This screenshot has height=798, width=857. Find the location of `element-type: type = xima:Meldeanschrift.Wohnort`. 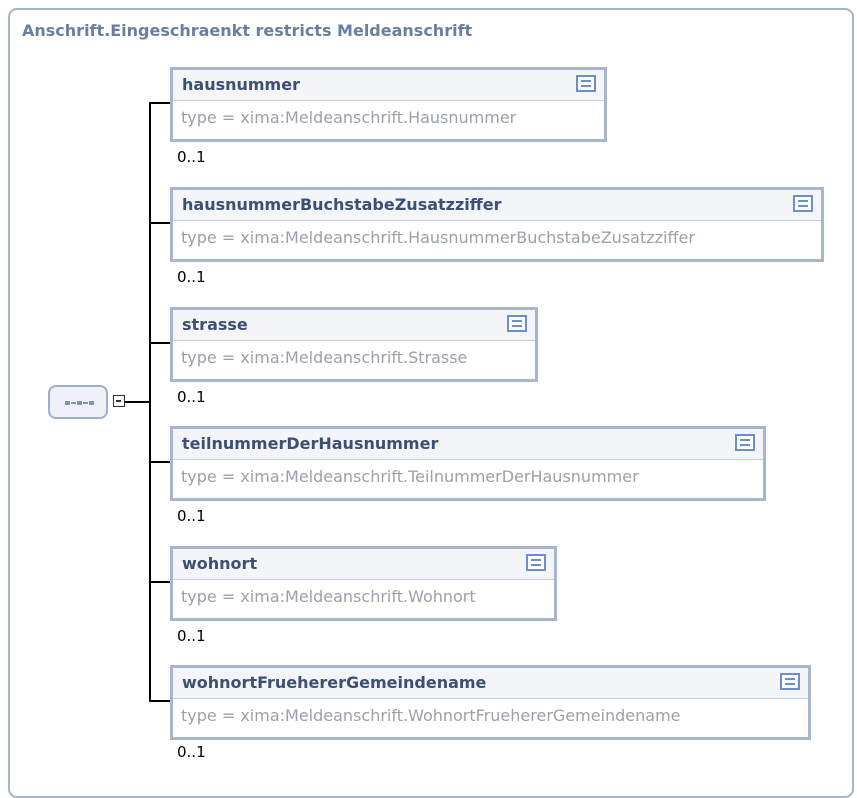

element-type: type = xima:Meldeanschrift.Wohnort is located at coordinates (328, 596).